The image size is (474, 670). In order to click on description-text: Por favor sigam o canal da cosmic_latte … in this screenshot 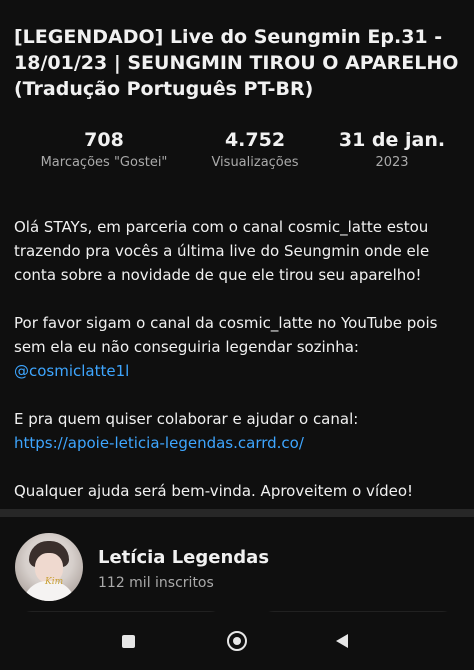, I will do `click(226, 335)`.